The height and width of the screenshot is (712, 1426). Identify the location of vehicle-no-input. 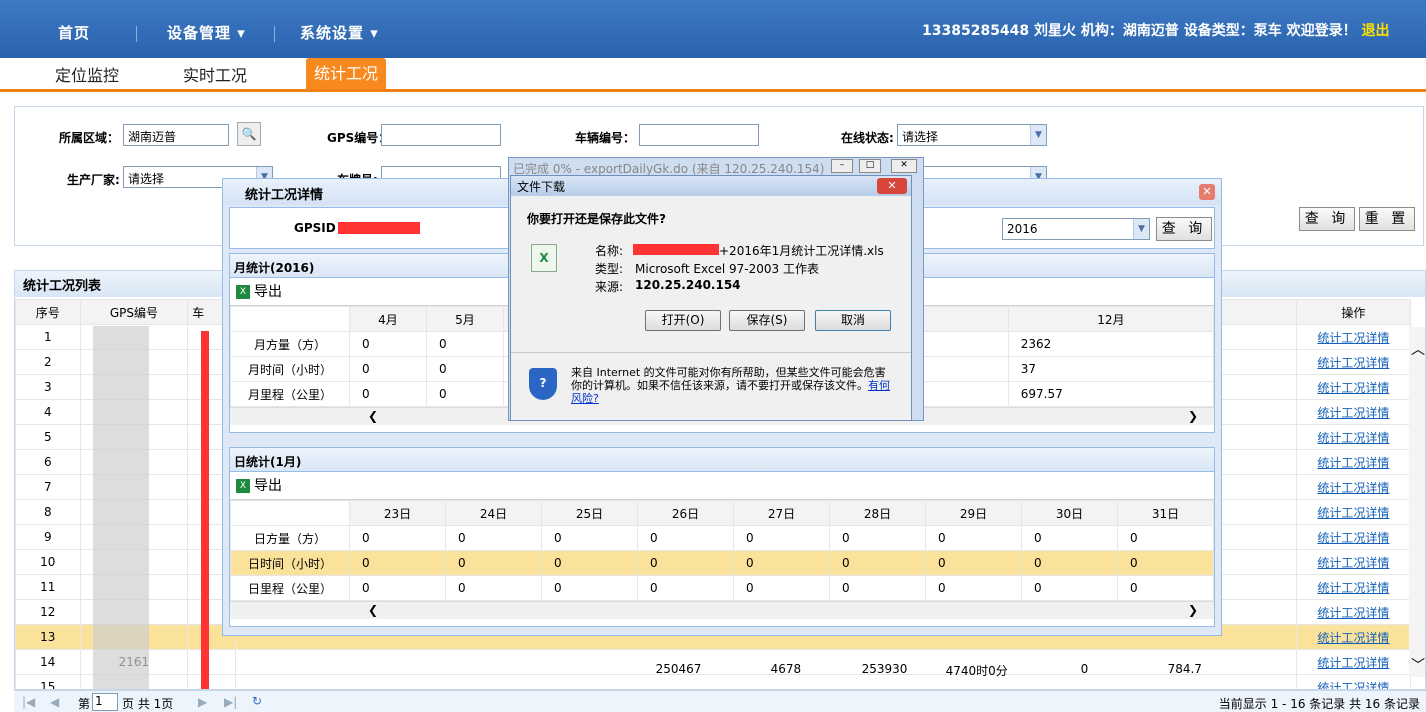
(699, 135).